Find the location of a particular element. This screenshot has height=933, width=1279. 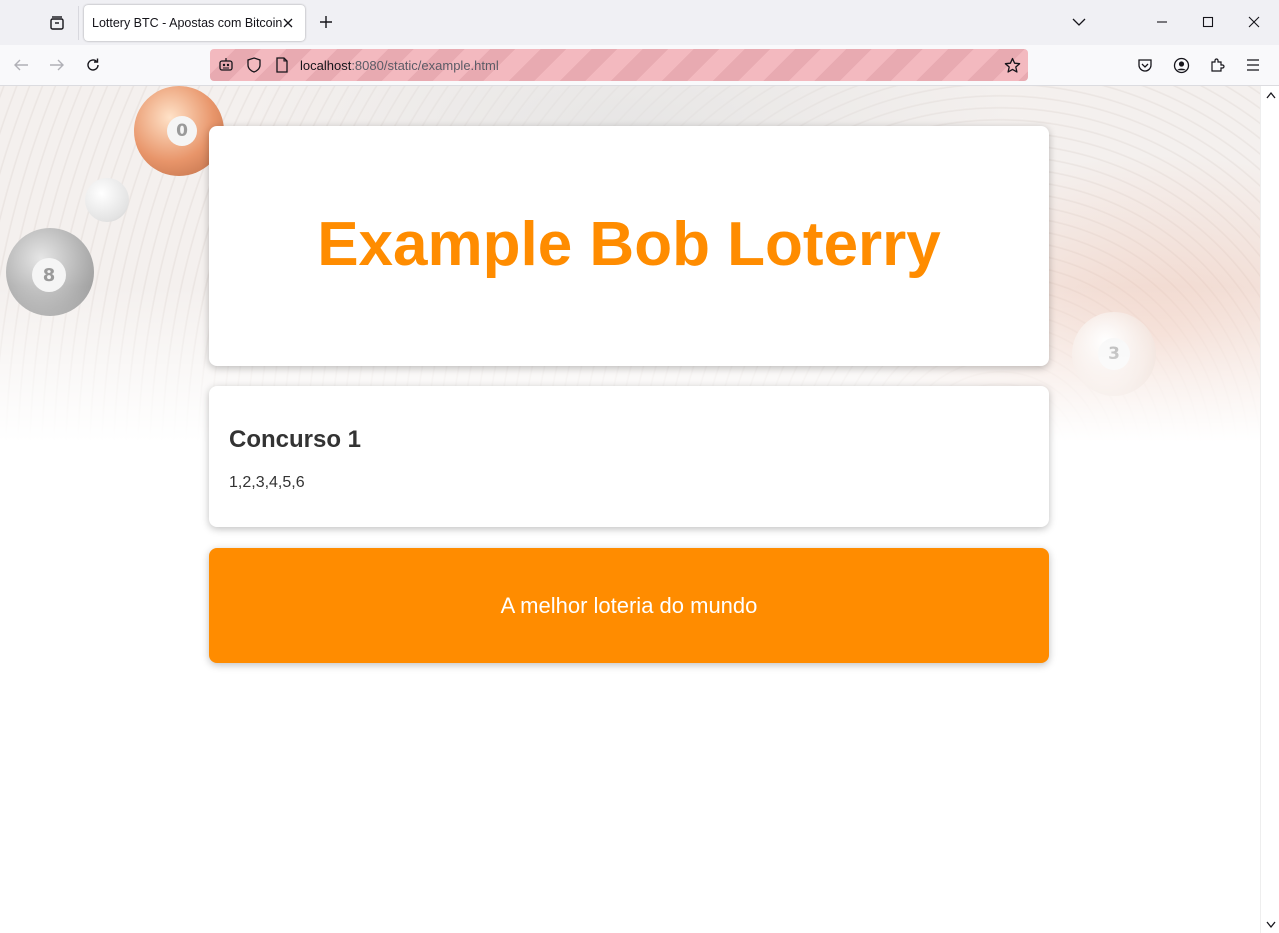

vertical-scrollbar is located at coordinates (1269, 509).